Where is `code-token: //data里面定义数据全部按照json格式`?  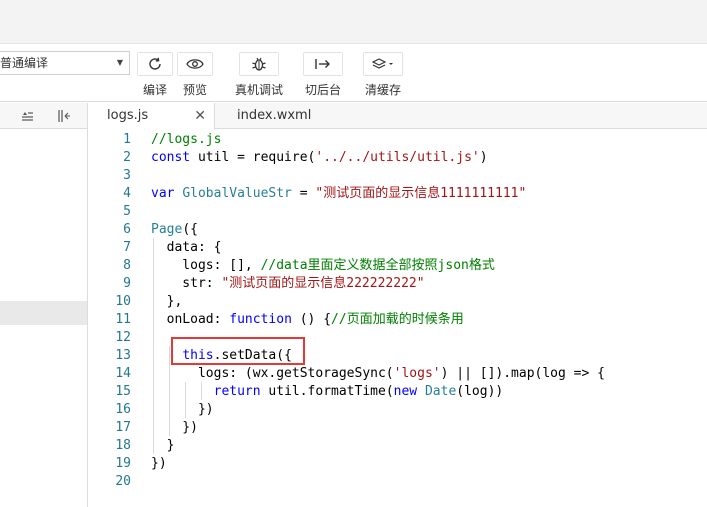
code-token: //data里面定义数据全部按照json格式 is located at coordinates (377, 265).